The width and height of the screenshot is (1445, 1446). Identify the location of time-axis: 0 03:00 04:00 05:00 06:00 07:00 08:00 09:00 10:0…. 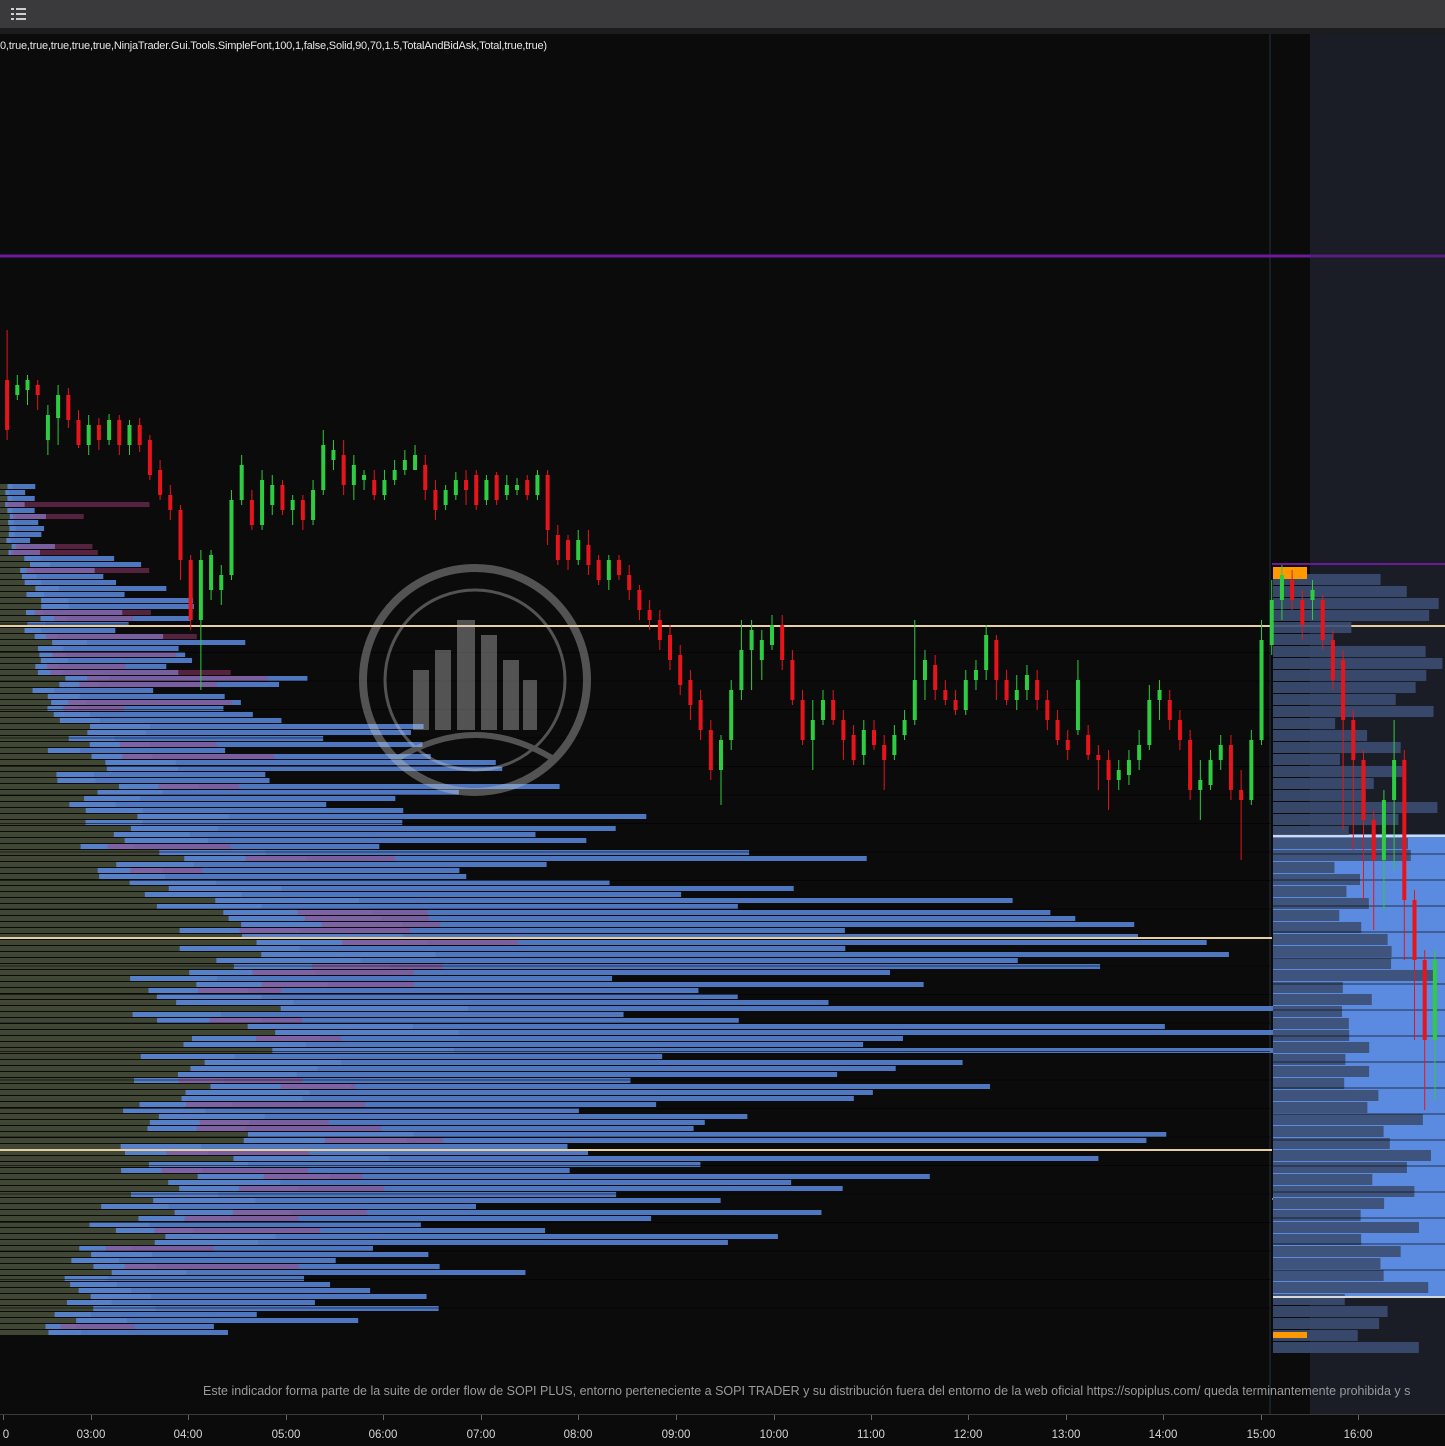
(722, 1430).